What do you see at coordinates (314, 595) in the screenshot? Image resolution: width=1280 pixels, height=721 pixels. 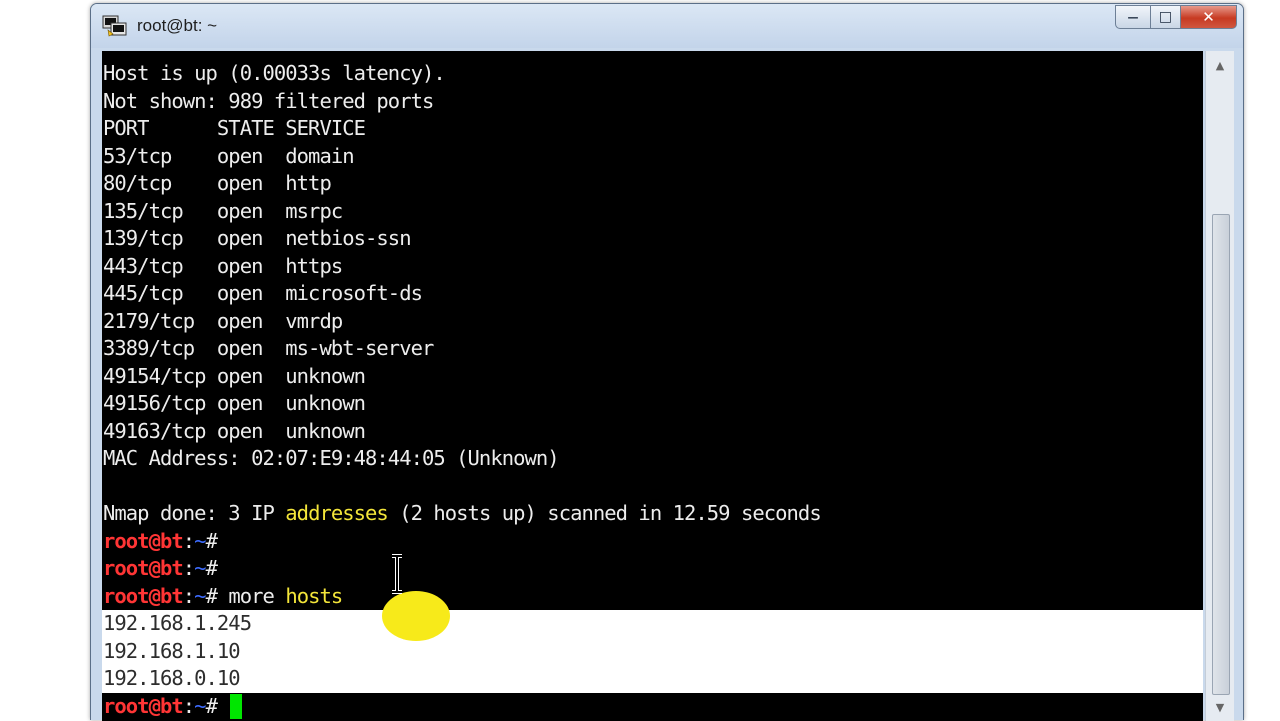 I see `command-argument: hosts` at bounding box center [314, 595].